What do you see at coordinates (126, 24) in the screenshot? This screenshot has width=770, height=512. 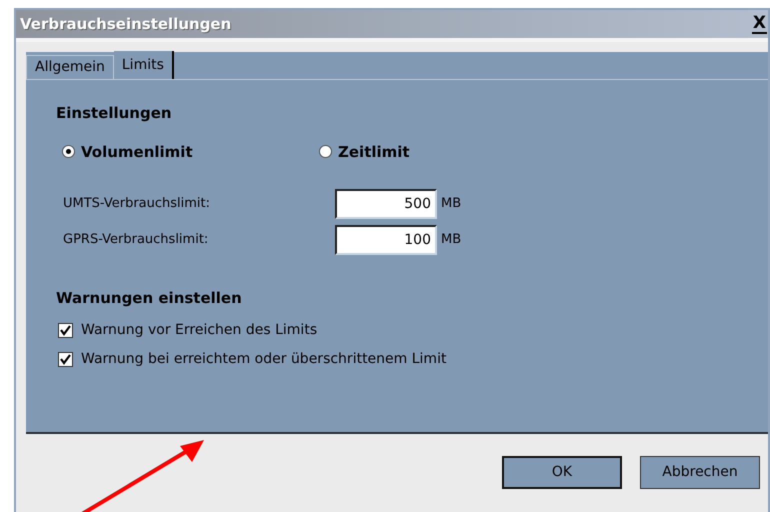 I see `window-title: Verbrauchseinstellungen` at bounding box center [126, 24].